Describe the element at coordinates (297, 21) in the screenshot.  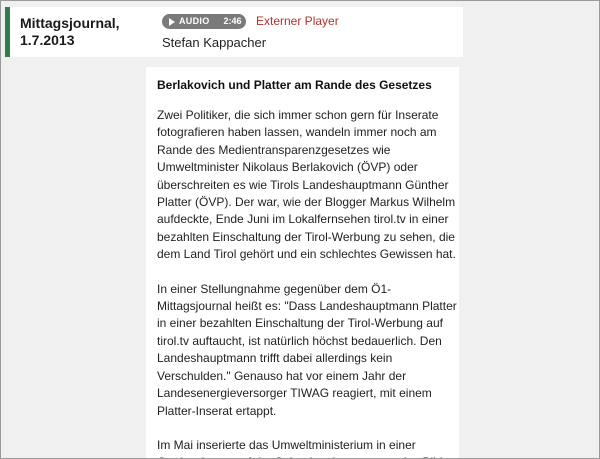
I see `external-player-link: Externer Player` at that location.